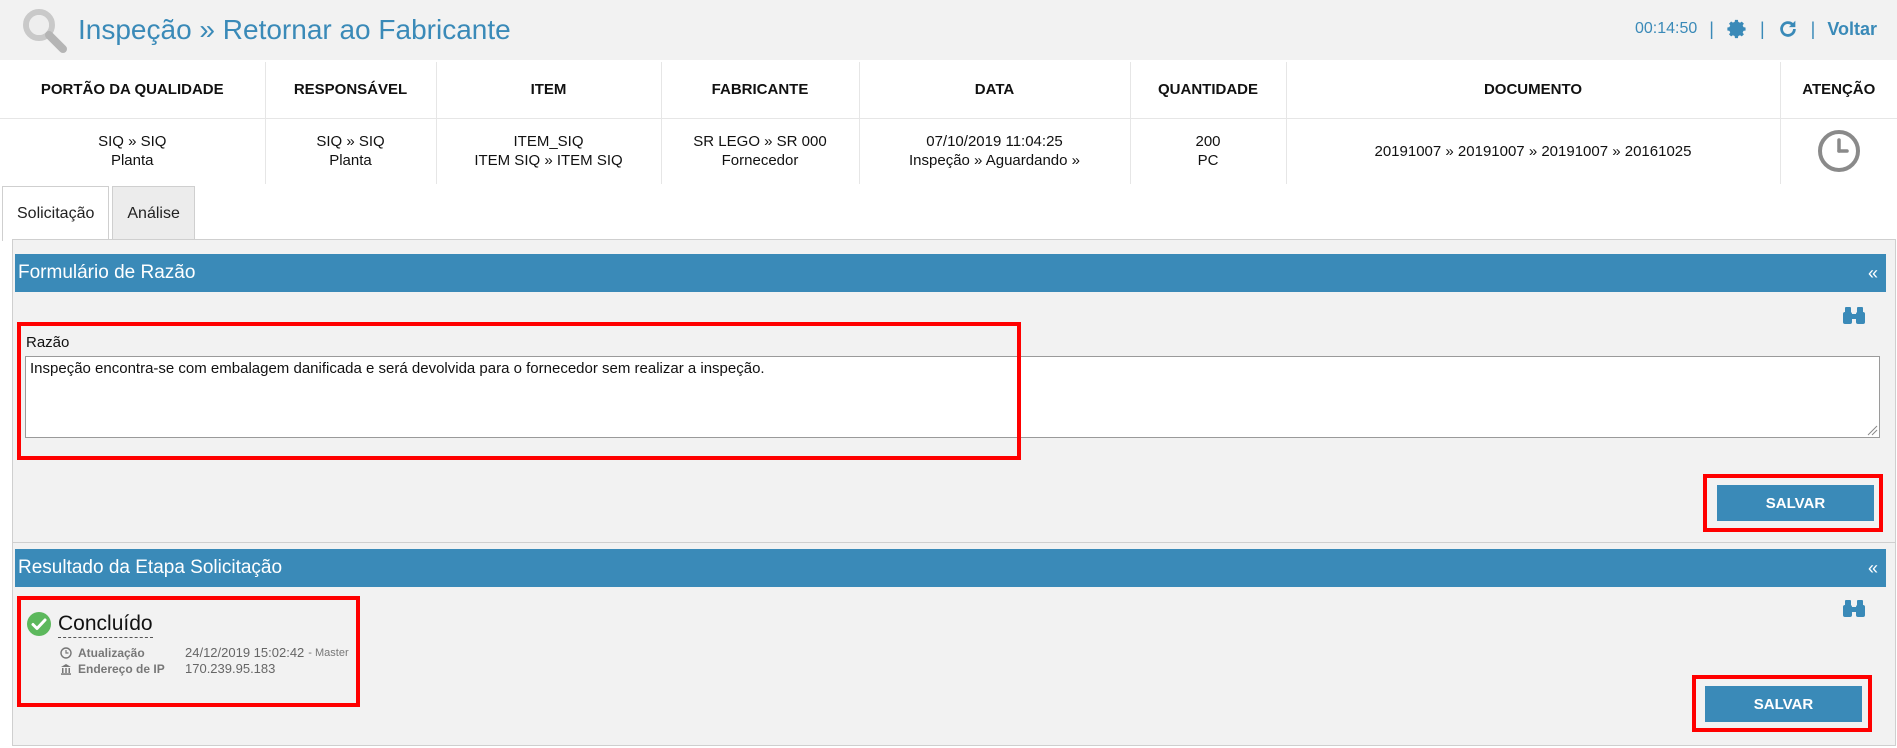 The image size is (1897, 748). What do you see at coordinates (1737, 29) in the screenshot?
I see `gear-icon` at bounding box center [1737, 29].